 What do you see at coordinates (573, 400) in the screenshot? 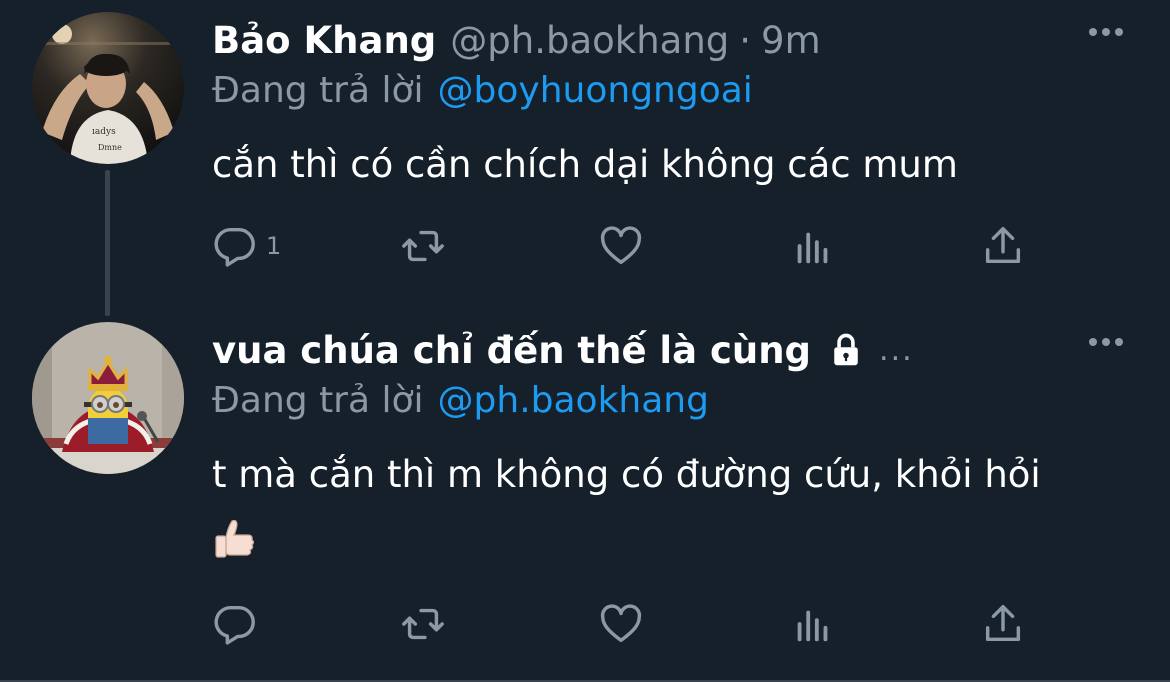
I see `replying-to-handle: @ph.baokhang` at bounding box center [573, 400].